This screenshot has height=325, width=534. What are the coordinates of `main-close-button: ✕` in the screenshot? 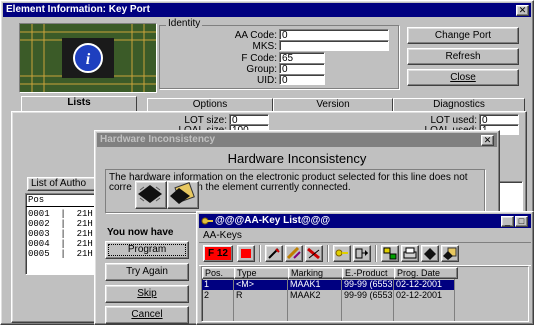 It's located at (522, 10).